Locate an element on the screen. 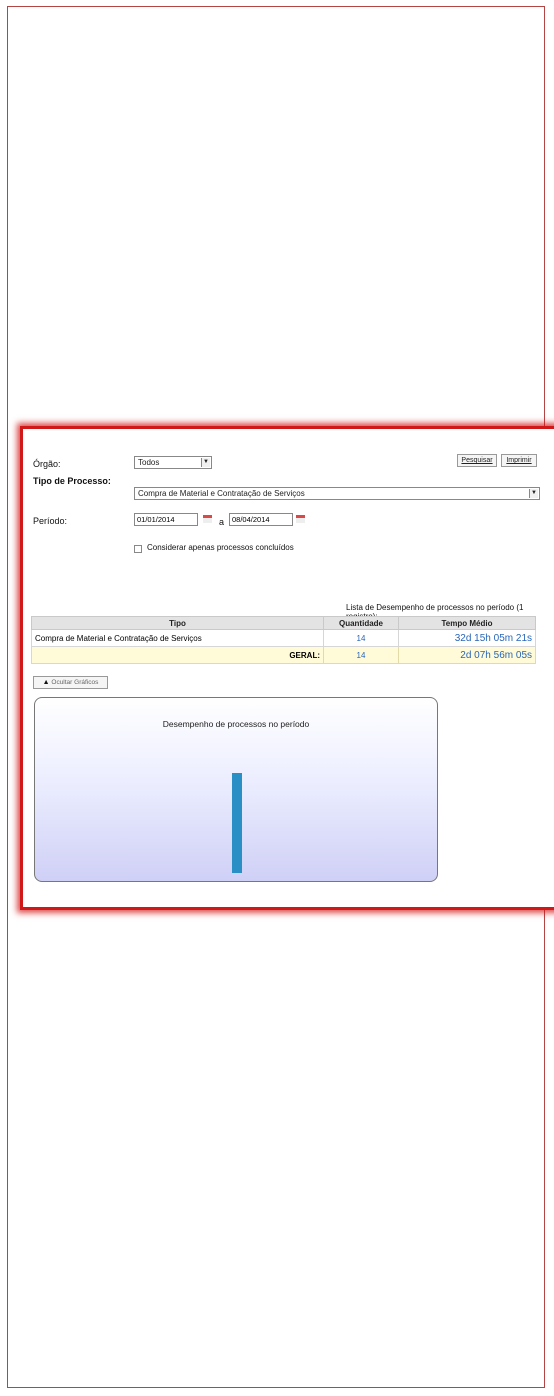 This screenshot has width=554, height=1396. concluidos-label: Considerar apenas processos concluídos is located at coordinates (220, 547).